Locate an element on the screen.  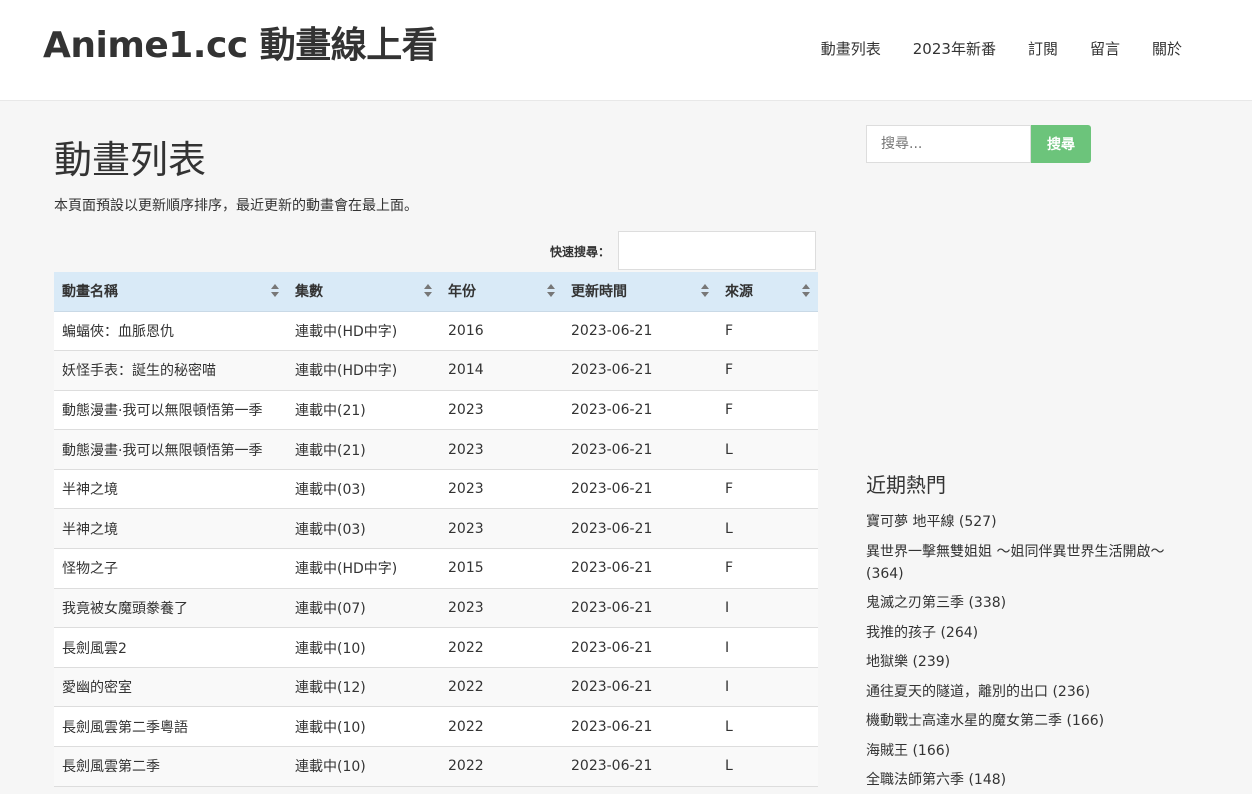
hot-item-link: 地獄樂 (239) is located at coordinates (908, 662).